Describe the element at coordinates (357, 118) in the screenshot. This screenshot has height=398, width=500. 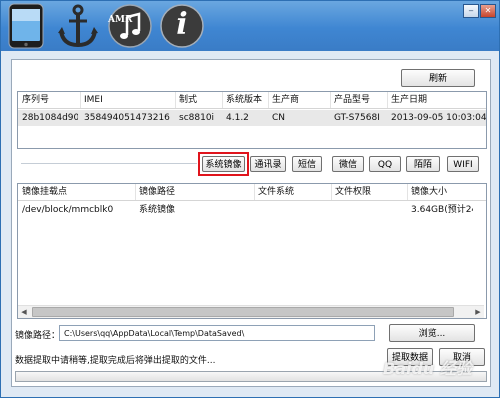
I see `cell-model: GT-S7568I` at that location.